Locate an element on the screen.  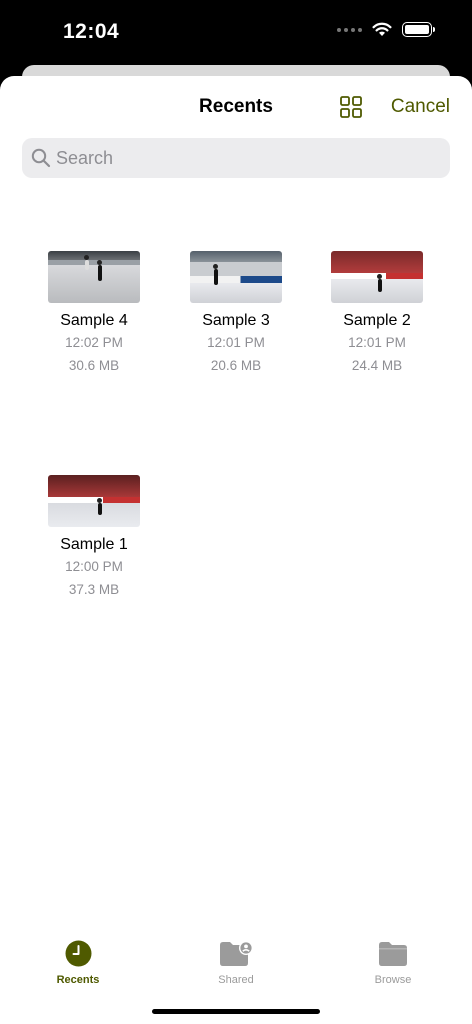
file-time: 12:00 PM is located at coordinates (94, 566).